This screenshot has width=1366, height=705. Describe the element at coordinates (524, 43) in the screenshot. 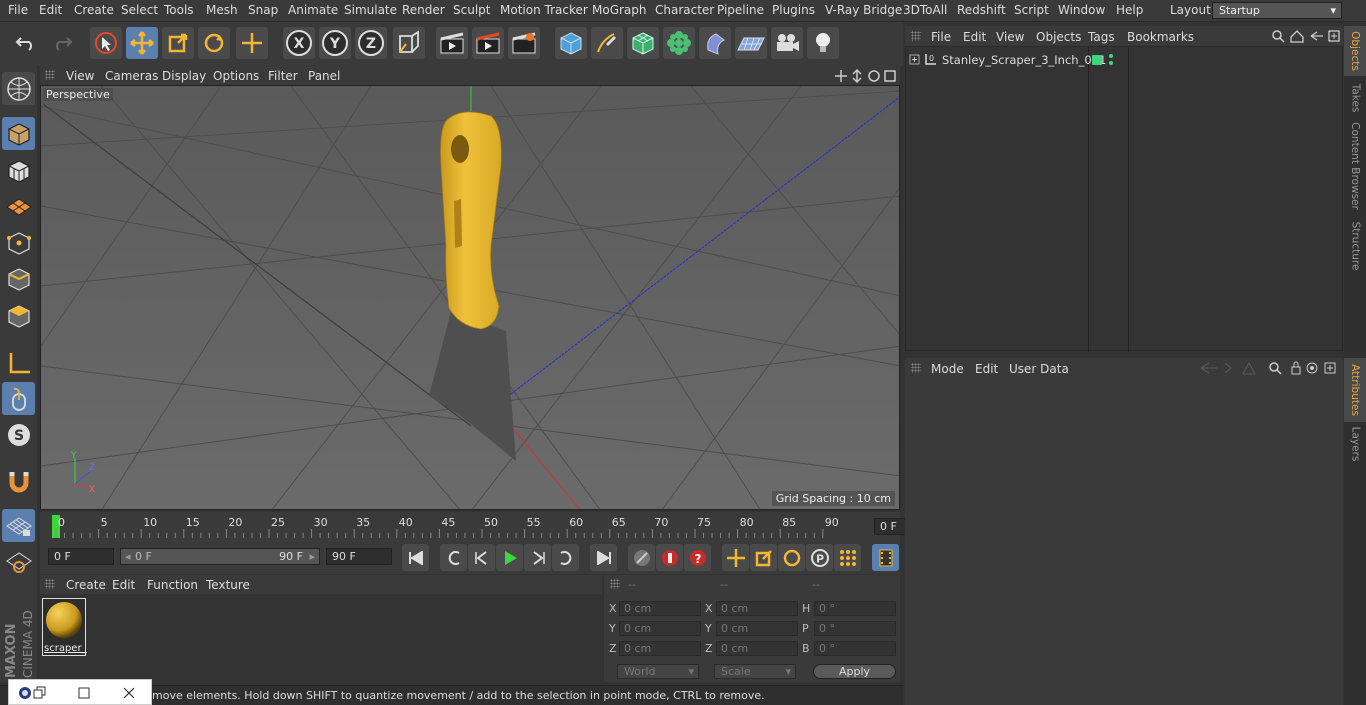

I see `render-settings-button` at that location.